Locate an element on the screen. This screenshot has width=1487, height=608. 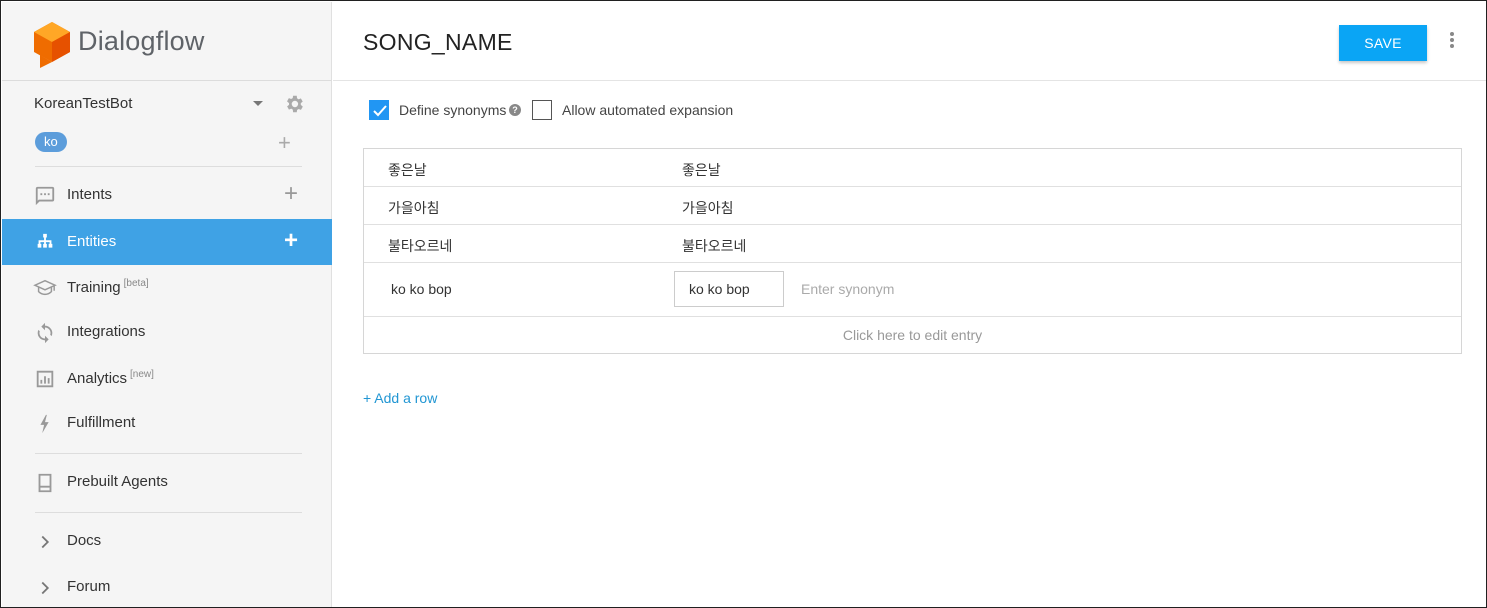
automated-expansion-label: Allow automated expansion is located at coordinates (647, 110).